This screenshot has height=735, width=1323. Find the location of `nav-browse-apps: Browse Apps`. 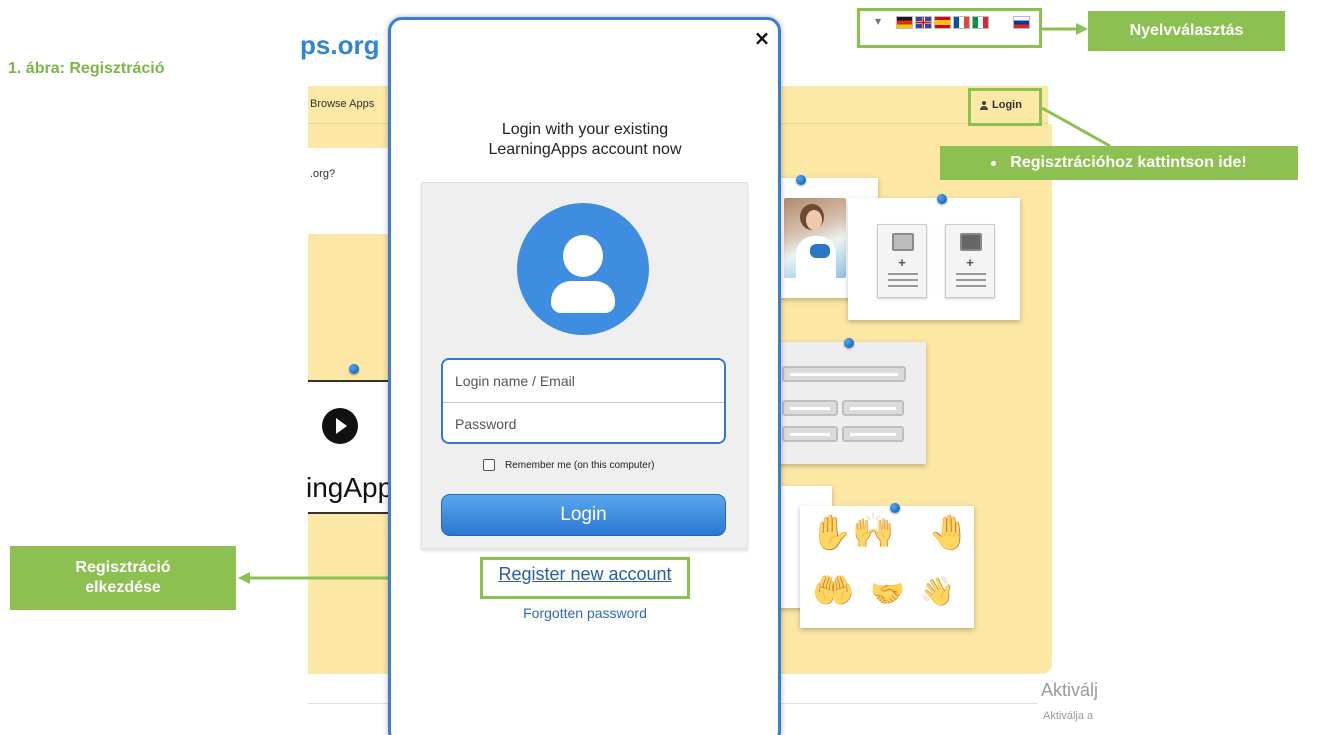

nav-browse-apps: Browse Apps is located at coordinates (342, 104).